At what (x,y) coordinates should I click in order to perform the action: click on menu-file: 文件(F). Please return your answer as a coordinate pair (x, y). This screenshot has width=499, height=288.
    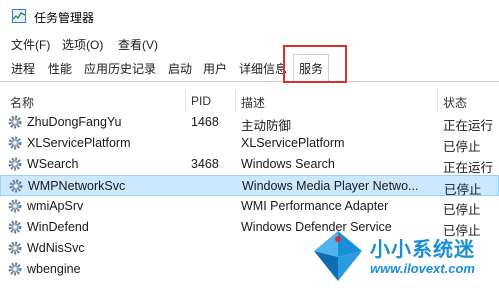
    Looking at the image, I should click on (30, 44).